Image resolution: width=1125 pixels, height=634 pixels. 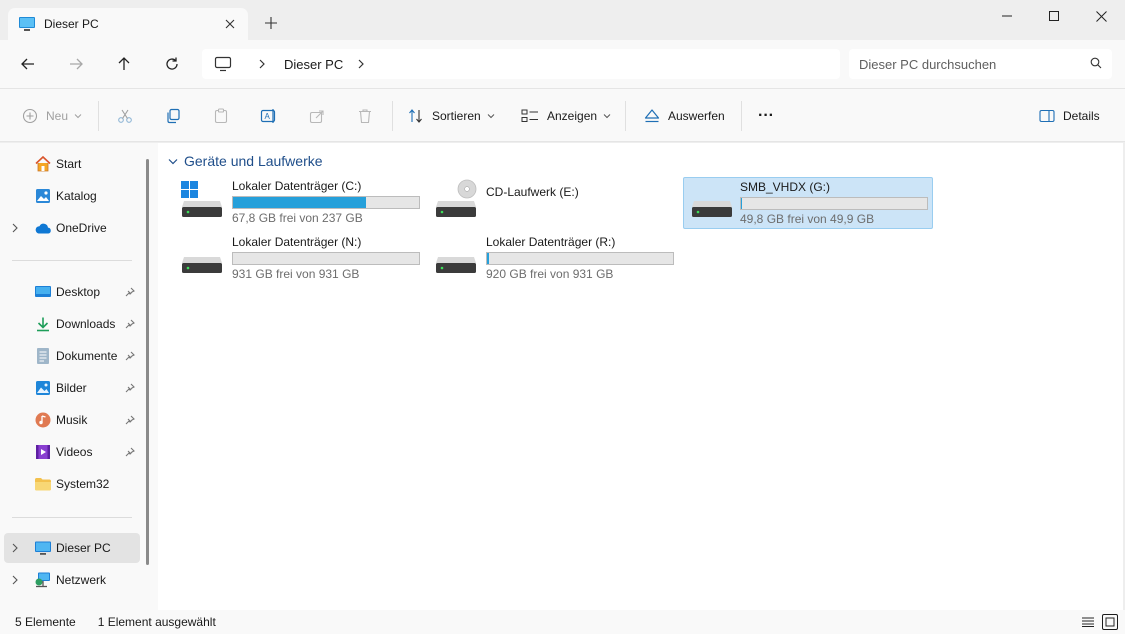 What do you see at coordinates (72, 260) in the screenshot?
I see `sidebar-divider` at bounding box center [72, 260].